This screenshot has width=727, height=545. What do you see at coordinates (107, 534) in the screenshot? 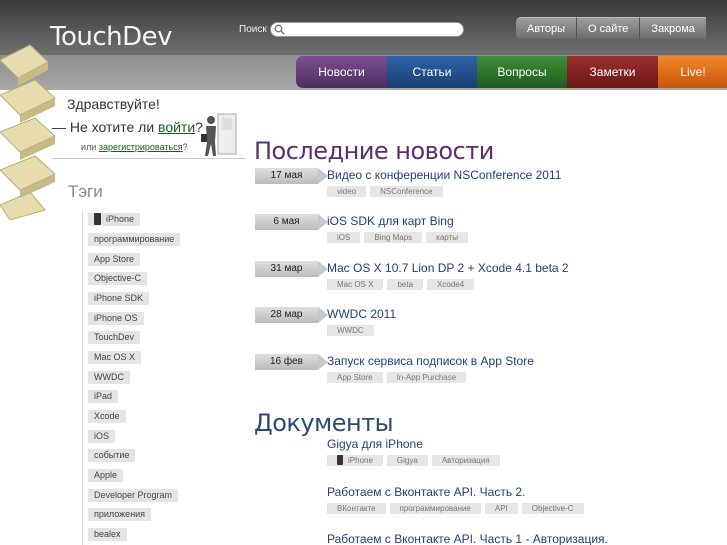
I see `tag-item: bealex` at bounding box center [107, 534].